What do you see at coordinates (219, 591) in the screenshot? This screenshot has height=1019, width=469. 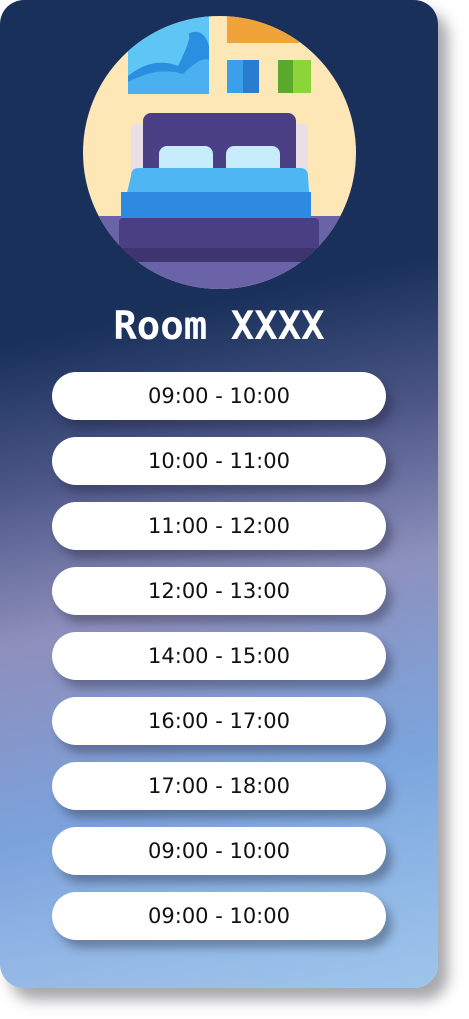 I see `time-slot-button: 12:00 - 13:00` at bounding box center [219, 591].